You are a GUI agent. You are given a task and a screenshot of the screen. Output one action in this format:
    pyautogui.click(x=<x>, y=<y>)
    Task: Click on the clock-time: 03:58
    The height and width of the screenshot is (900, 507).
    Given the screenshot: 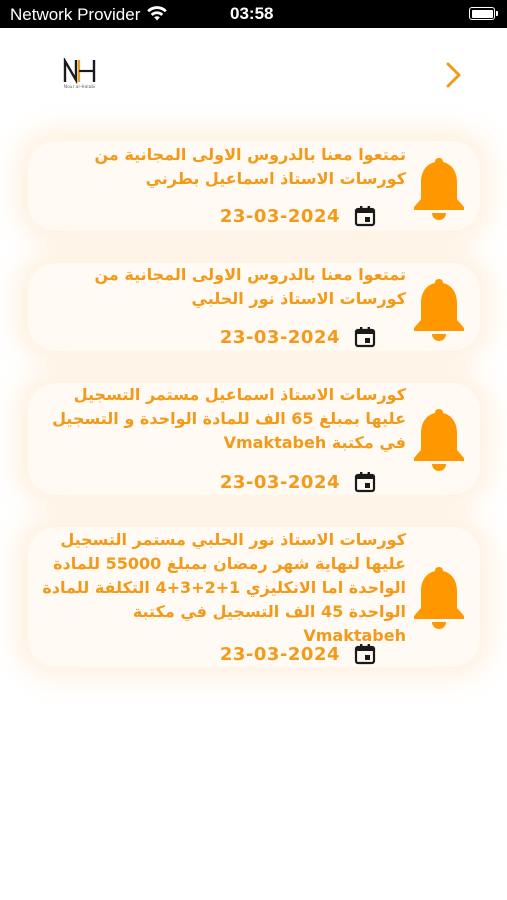 What is the action you would take?
    pyautogui.click(x=252, y=13)
    